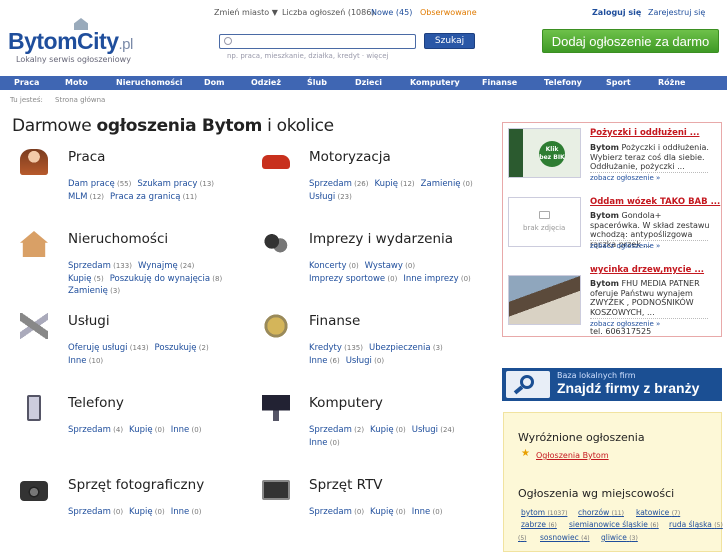  What do you see at coordinates (658, 512) in the screenshot?
I see `city-link: katowice (7)` at bounding box center [658, 512].